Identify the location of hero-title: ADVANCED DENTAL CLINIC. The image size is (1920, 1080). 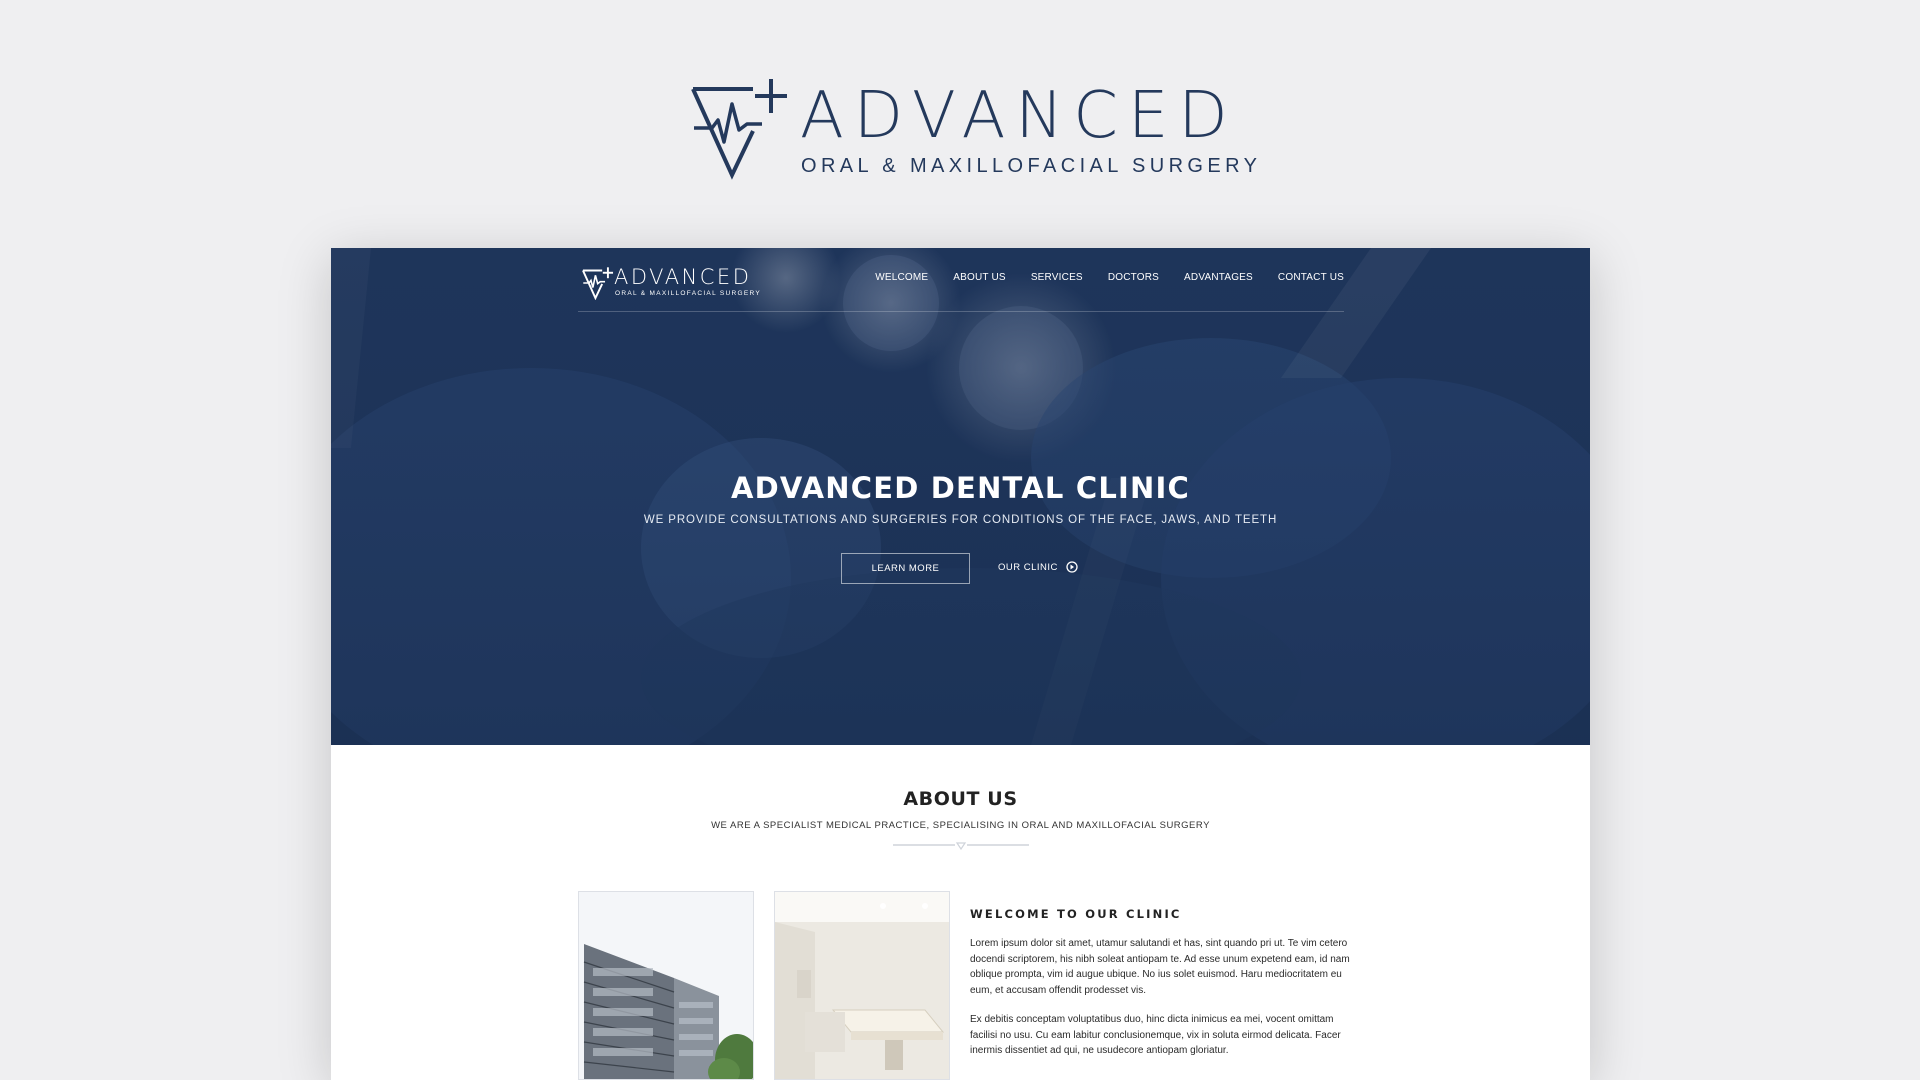
(960, 488).